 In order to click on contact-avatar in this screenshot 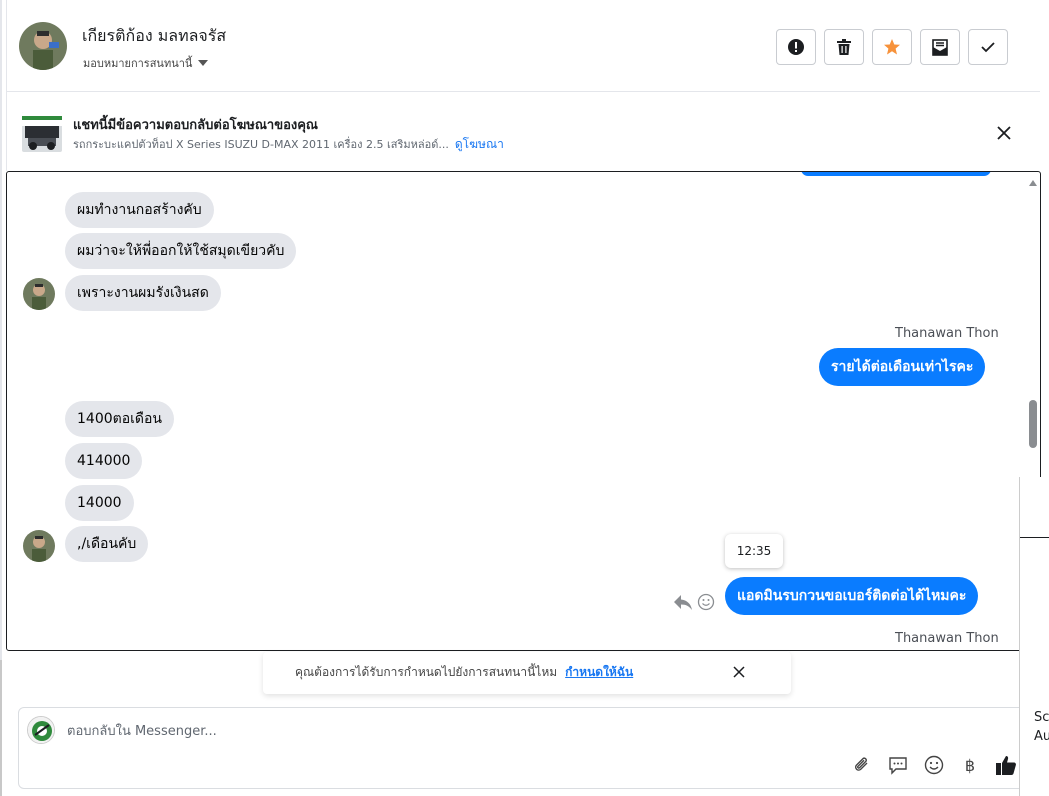, I will do `click(43, 46)`.